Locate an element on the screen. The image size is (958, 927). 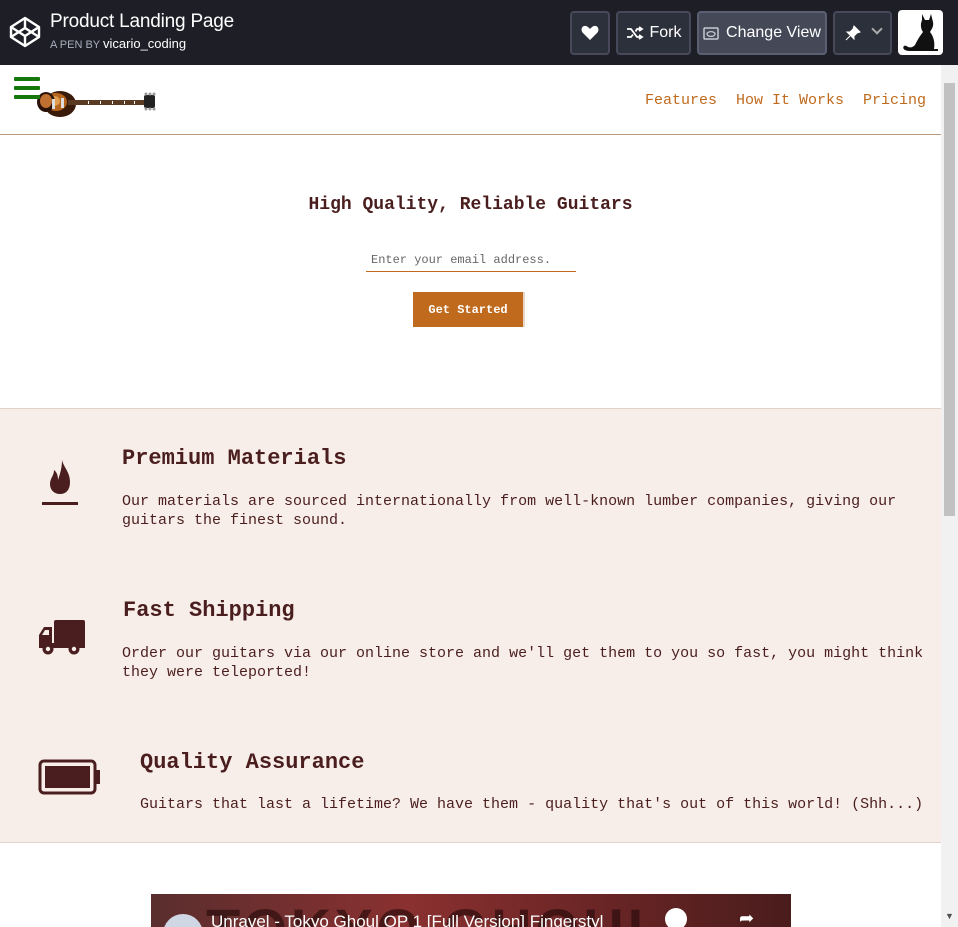
hero-title: High Quality, Reliable Guitars is located at coordinates (470, 205).